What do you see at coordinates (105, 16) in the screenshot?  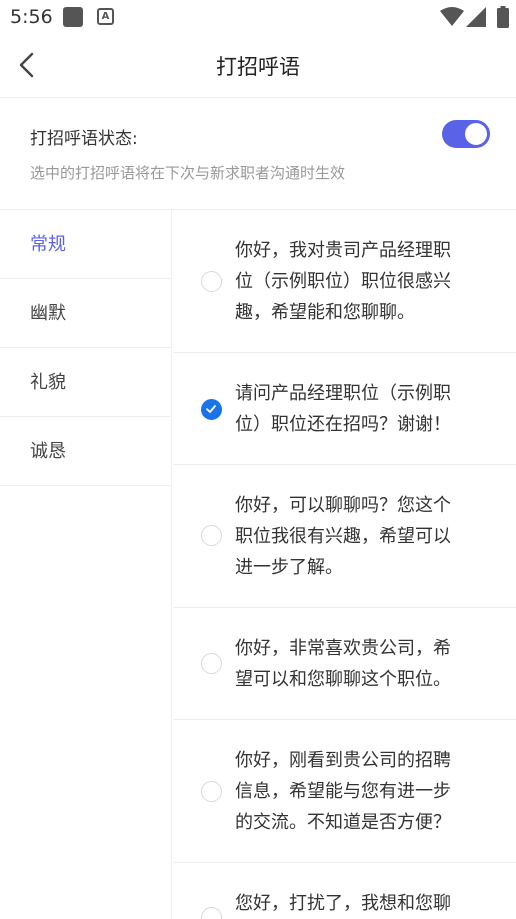 I see `a-badge-icon: A` at bounding box center [105, 16].